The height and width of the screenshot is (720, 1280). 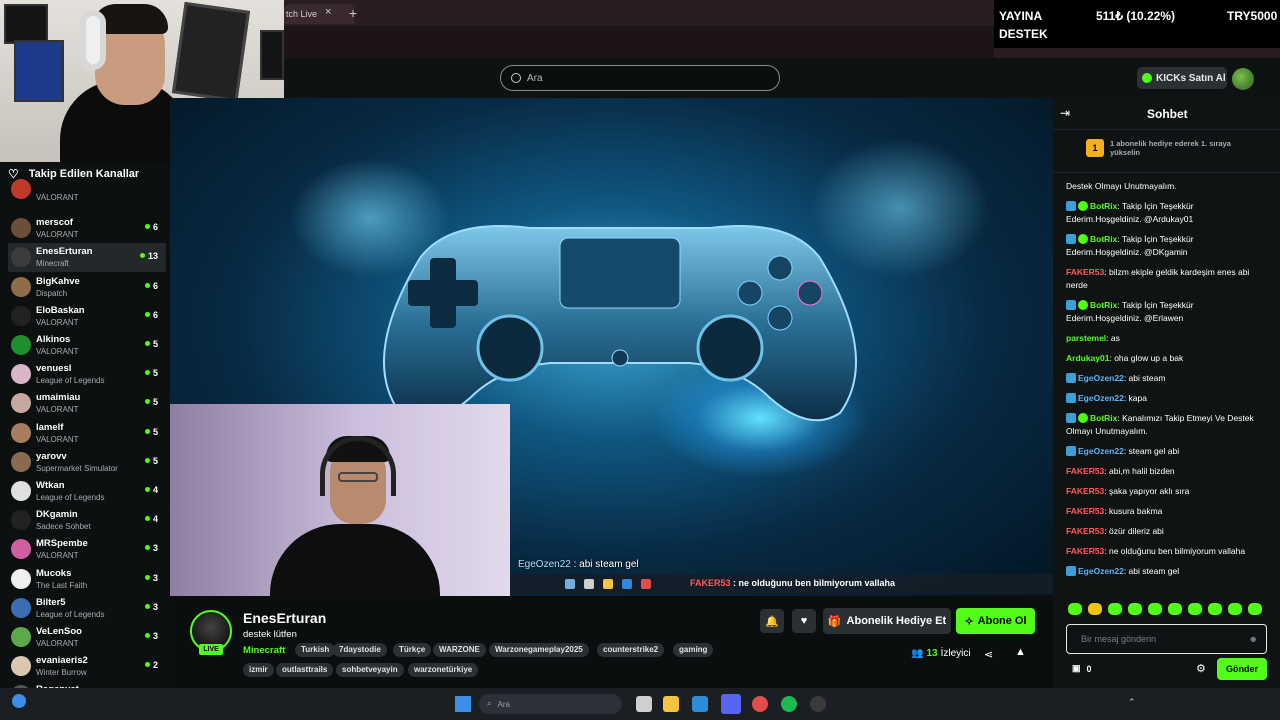 I want to click on gift-icon: 🎁, so click(x=834, y=621).